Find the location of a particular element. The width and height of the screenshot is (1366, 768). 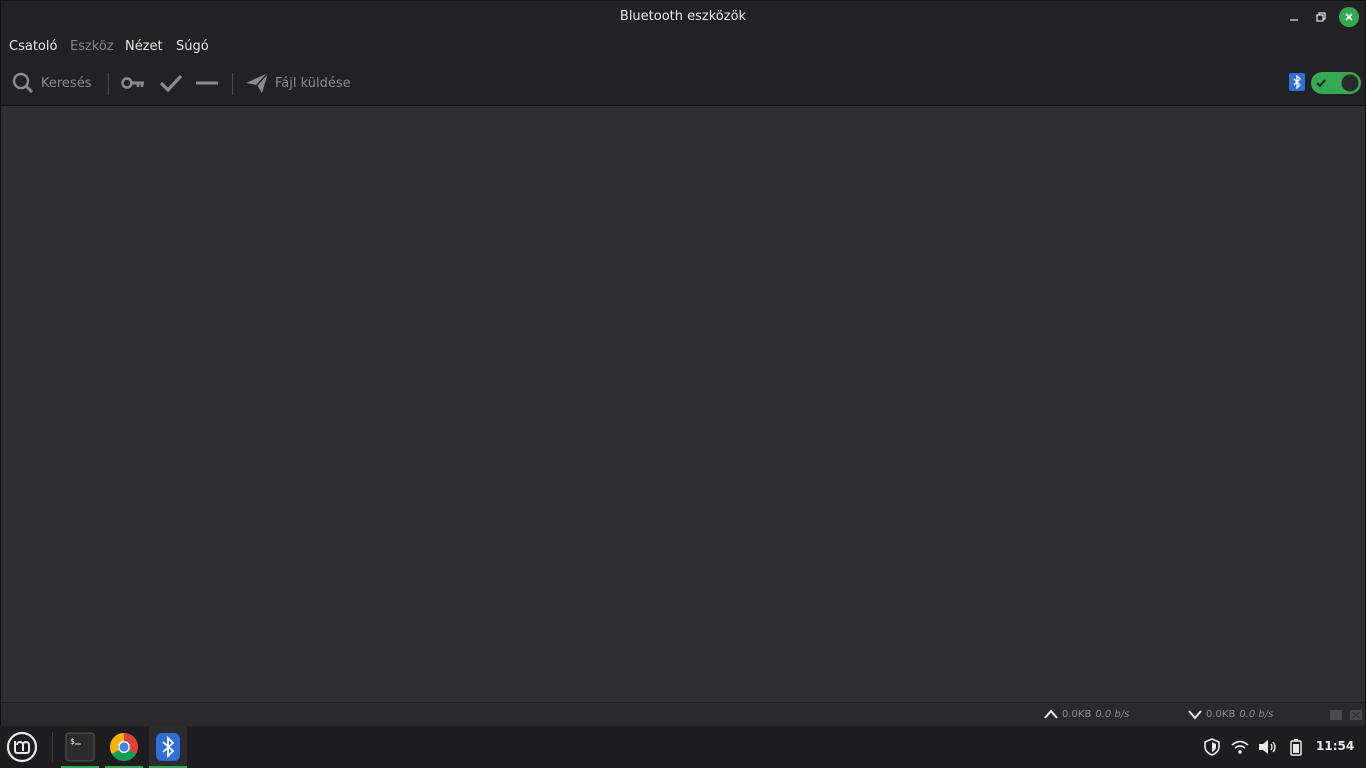

search-label: Keresés is located at coordinates (66, 83).